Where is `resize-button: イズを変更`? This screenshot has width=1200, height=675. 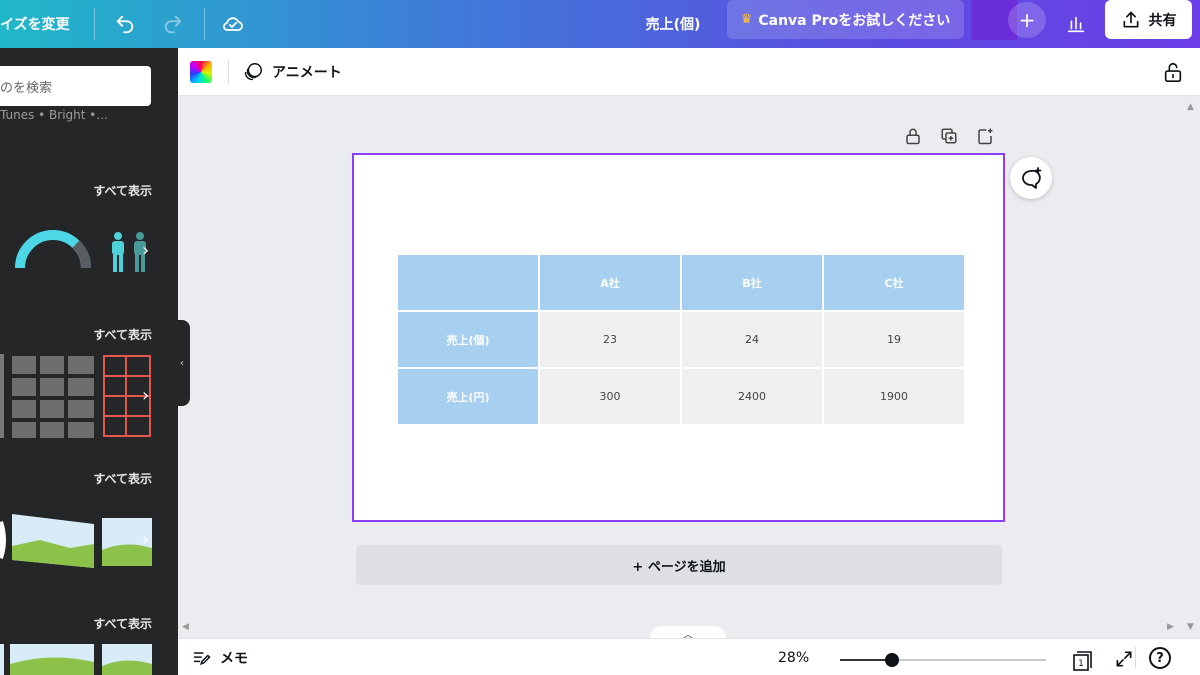 resize-button: イズを変更 is located at coordinates (40, 24).